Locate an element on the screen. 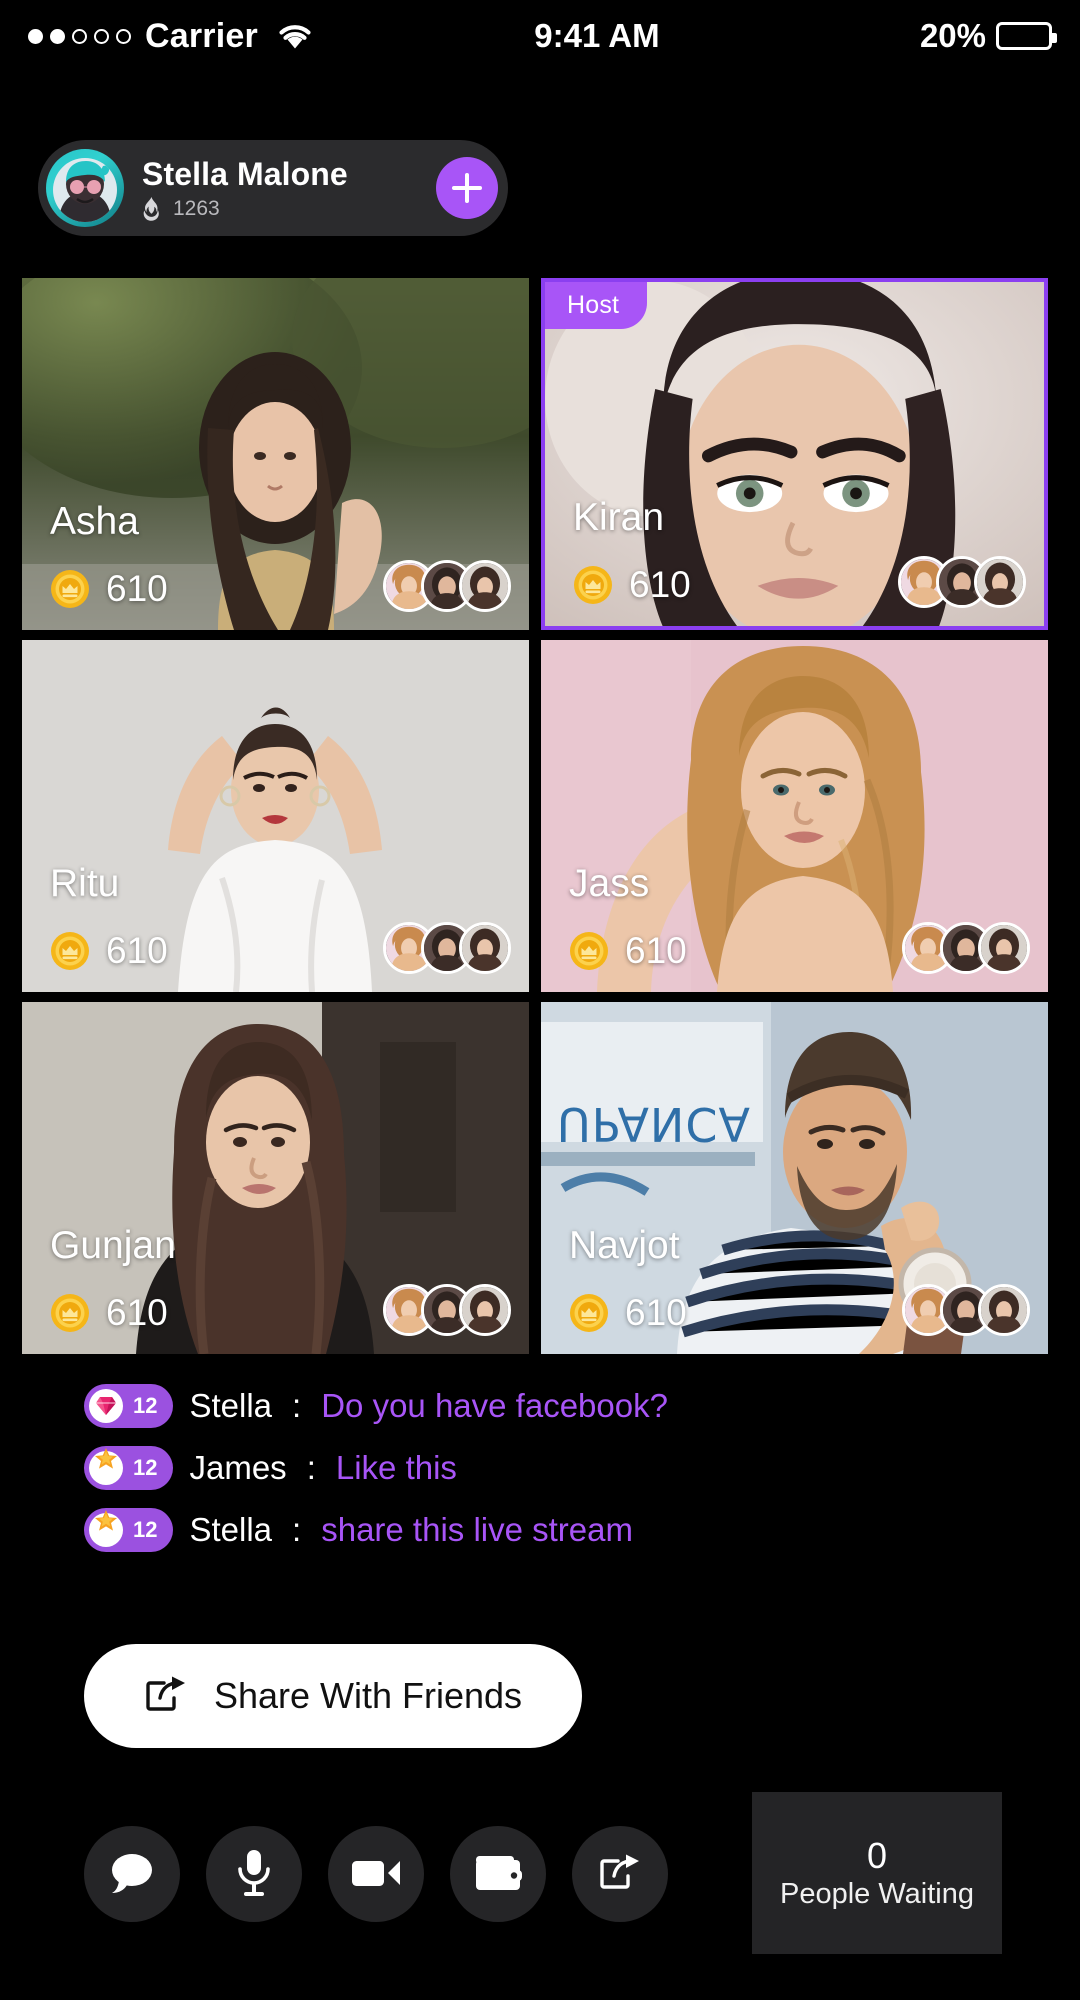 Image resolution: width=1080 pixels, height=2000 pixels. flame-icon is located at coordinates (151, 208).